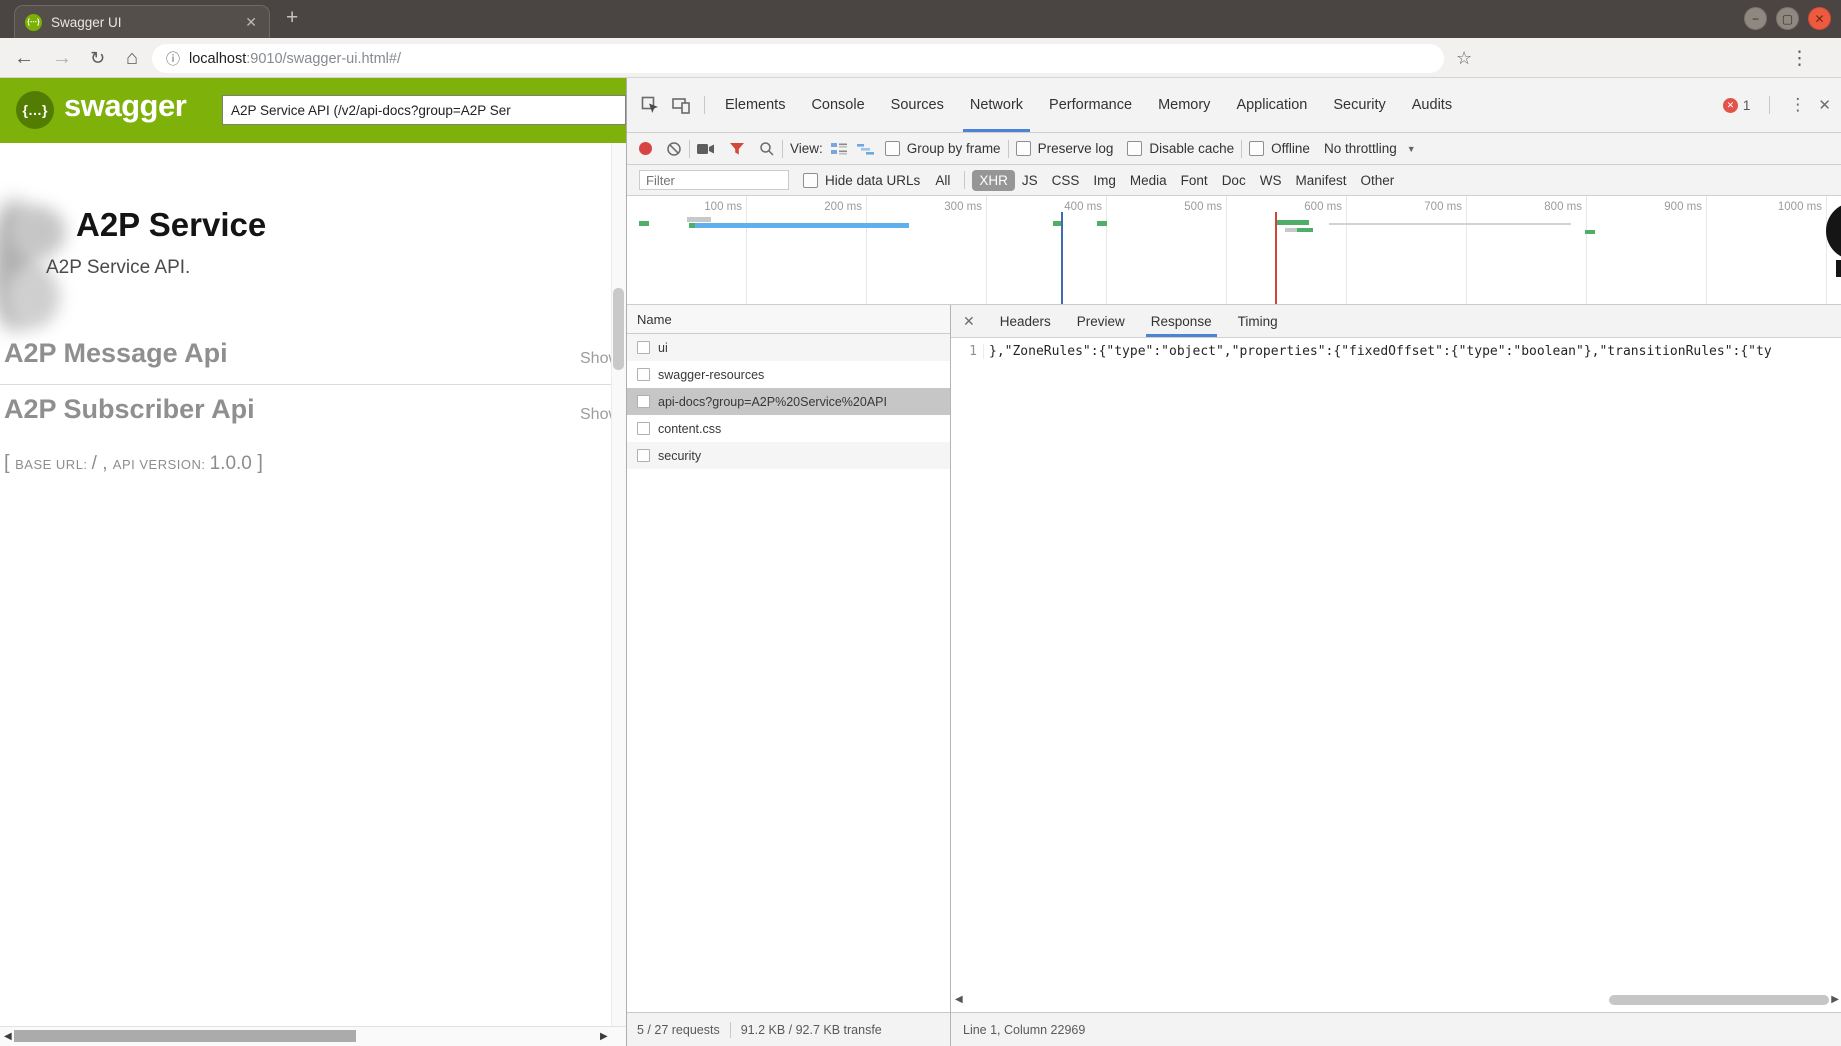  What do you see at coordinates (1062, 258) in the screenshot?
I see `timeline-event-marker` at bounding box center [1062, 258].